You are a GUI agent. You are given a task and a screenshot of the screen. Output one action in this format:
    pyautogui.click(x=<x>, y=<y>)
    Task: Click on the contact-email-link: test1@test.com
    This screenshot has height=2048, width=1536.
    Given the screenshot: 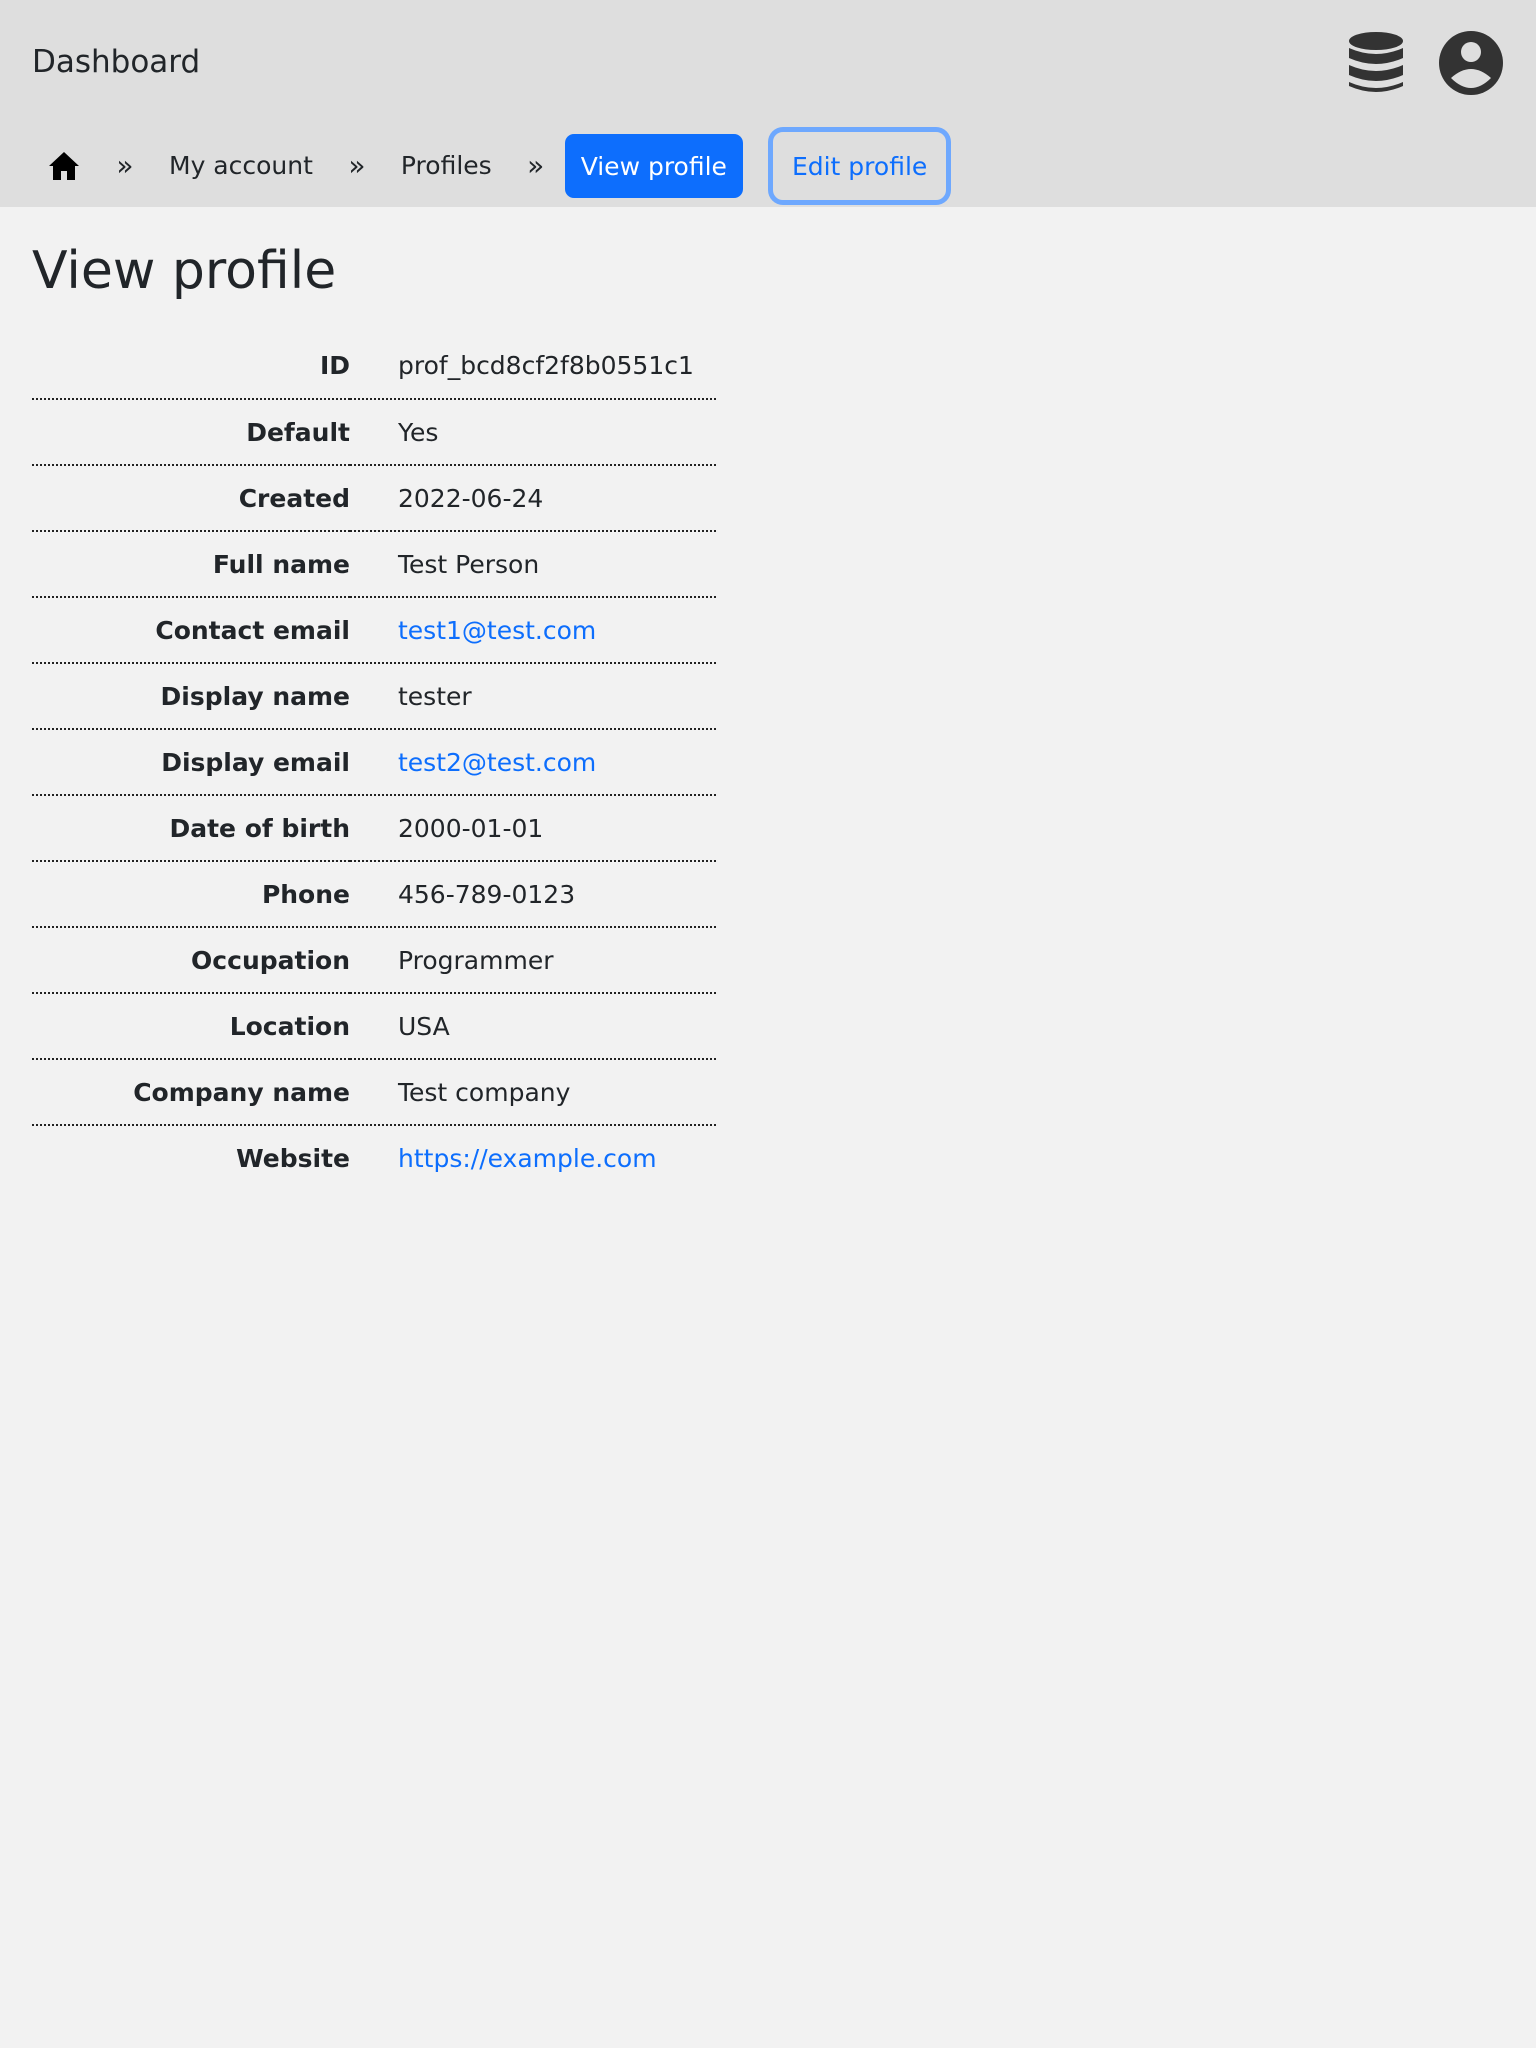 What is the action you would take?
    pyautogui.click(x=497, y=630)
    